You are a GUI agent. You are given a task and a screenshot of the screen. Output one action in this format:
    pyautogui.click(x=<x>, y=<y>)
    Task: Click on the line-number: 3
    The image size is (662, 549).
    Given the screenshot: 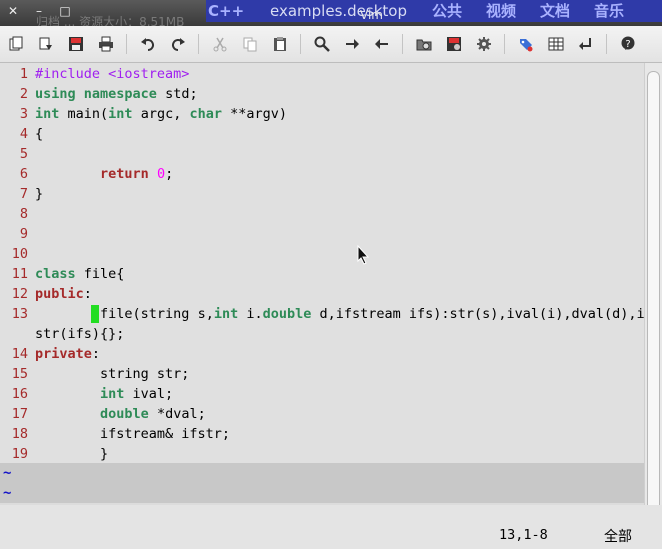 What is the action you would take?
    pyautogui.click(x=23, y=114)
    